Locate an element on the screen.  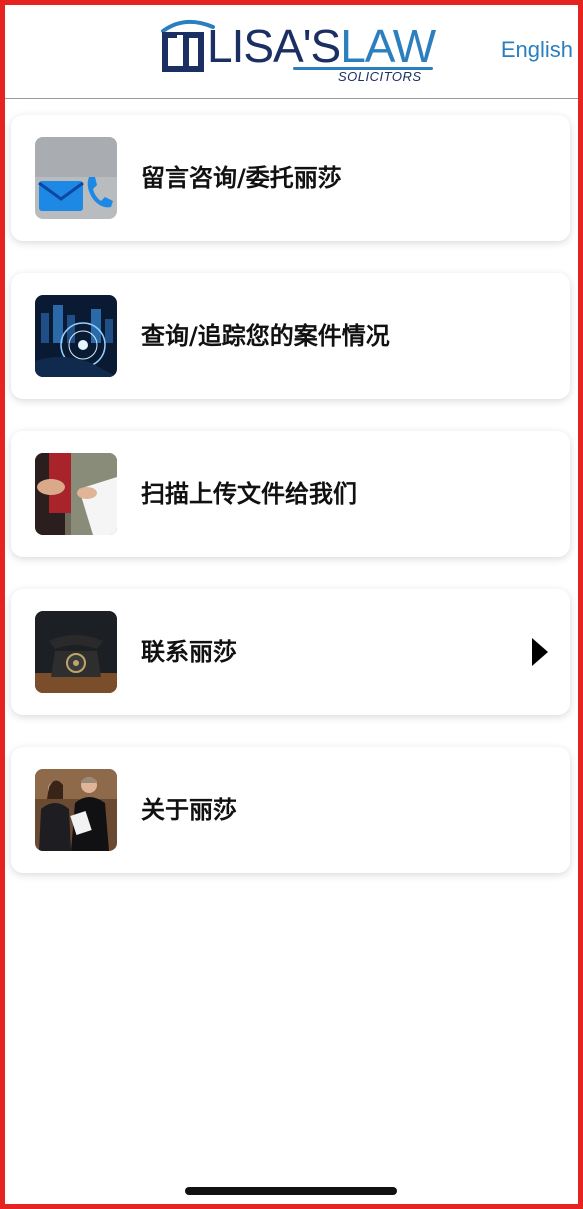
lawyers-icon is located at coordinates (76, 810).